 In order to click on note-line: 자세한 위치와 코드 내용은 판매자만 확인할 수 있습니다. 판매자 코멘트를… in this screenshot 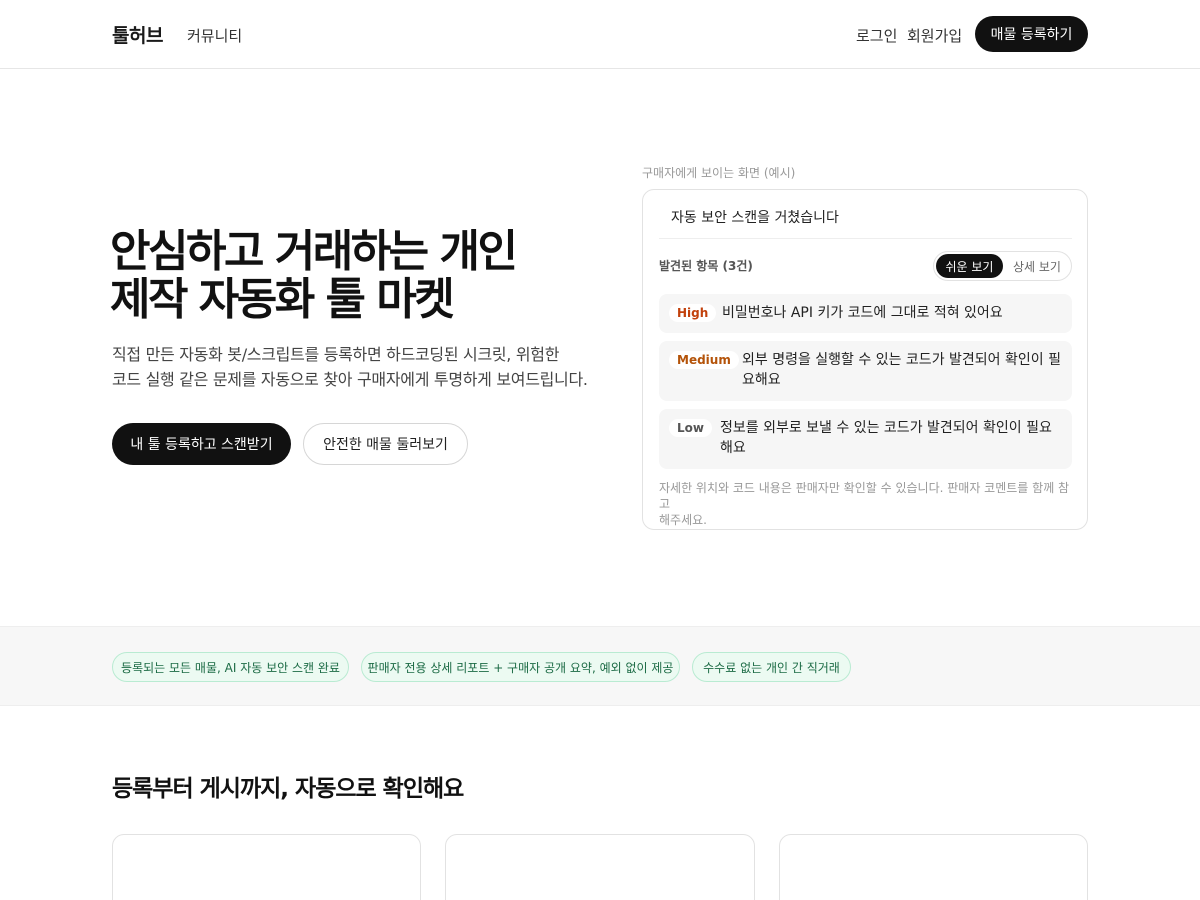, I will do `click(864, 496)`.